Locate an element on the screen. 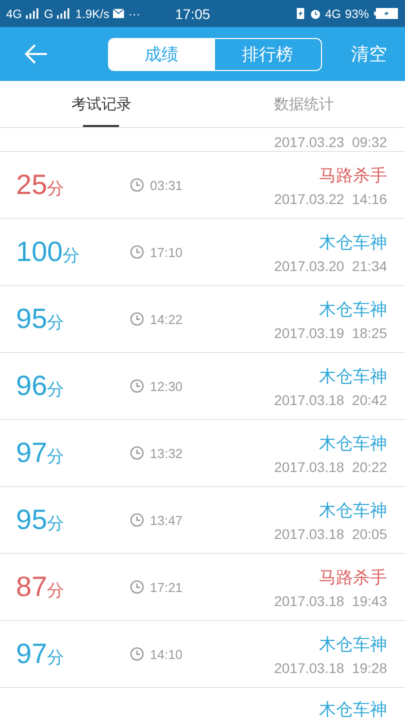 Image resolution: width=405 pixels, height=720 pixels. duration: 17:21 is located at coordinates (166, 587).